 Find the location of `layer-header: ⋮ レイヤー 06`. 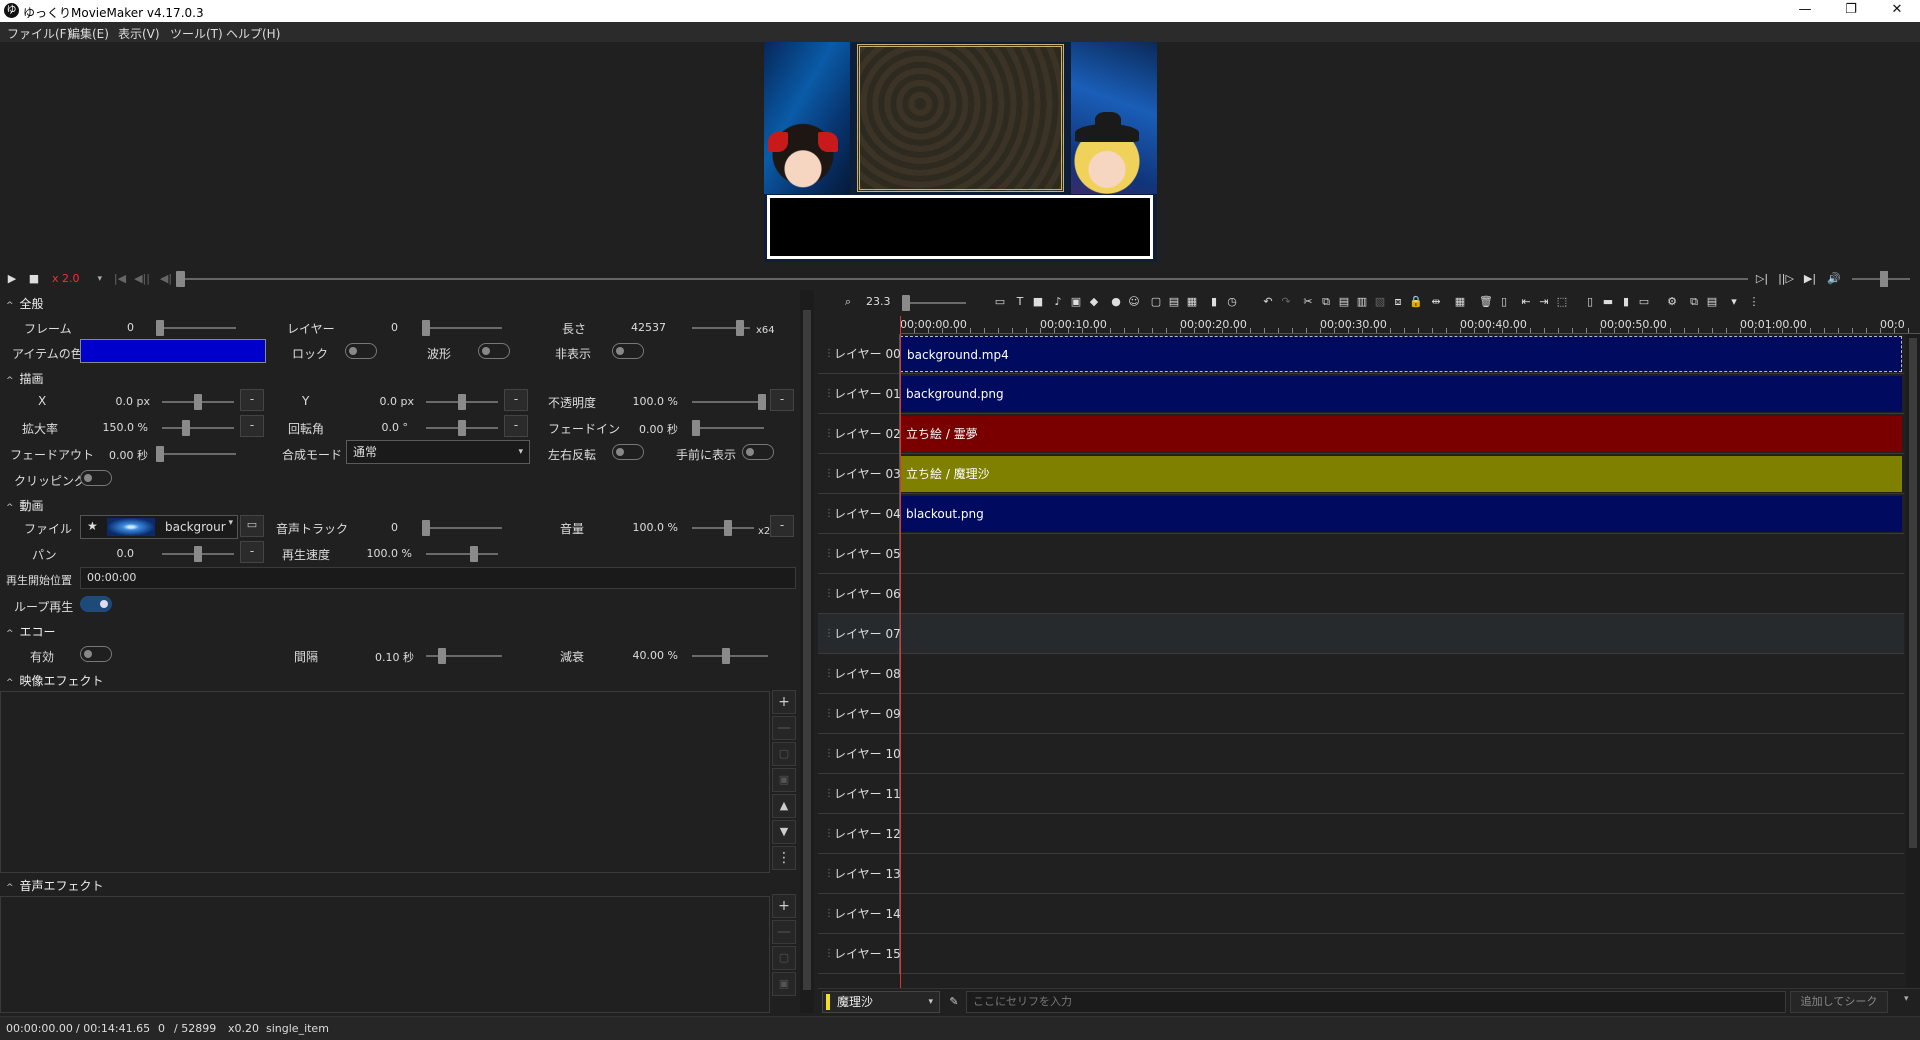

layer-header: ⋮ レイヤー 06 is located at coordinates (859, 594).